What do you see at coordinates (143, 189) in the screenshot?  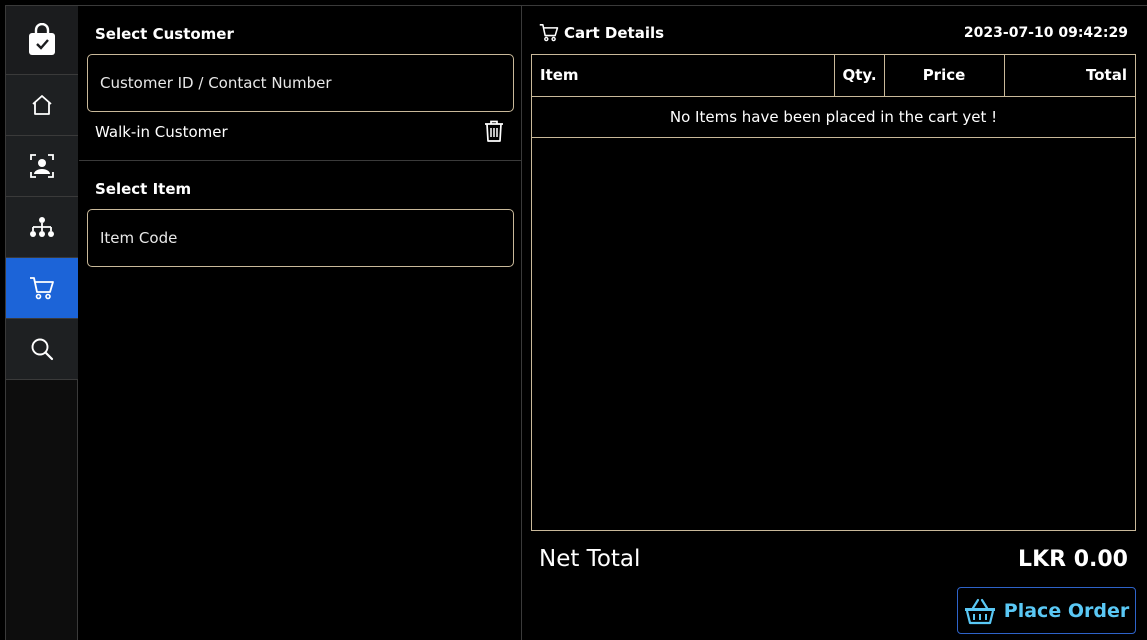 I see `select-item-title: Select Item` at bounding box center [143, 189].